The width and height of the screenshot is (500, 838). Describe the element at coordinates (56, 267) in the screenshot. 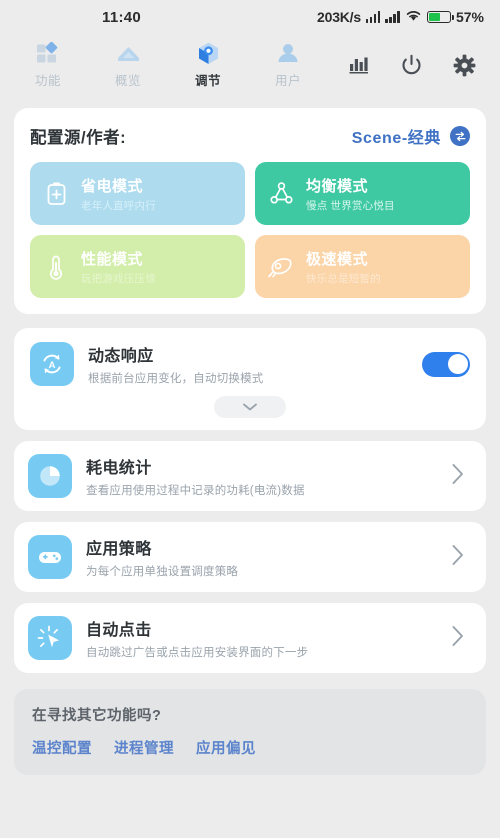

I see `thermometer-icon` at that location.